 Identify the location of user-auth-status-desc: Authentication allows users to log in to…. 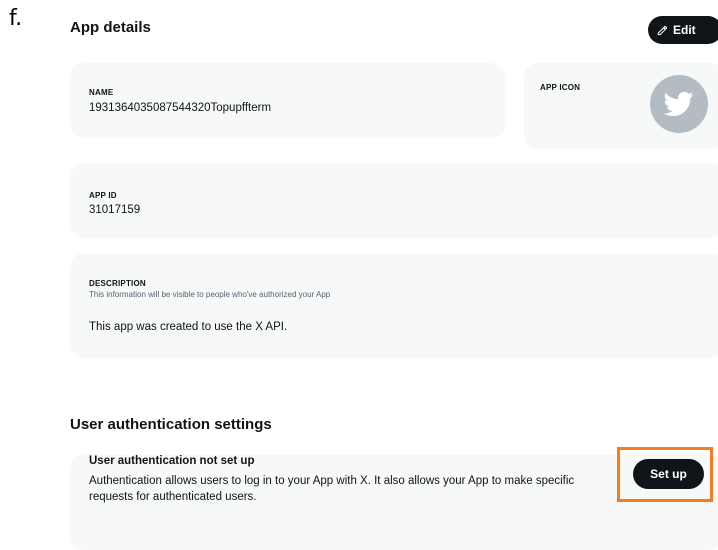
(332, 489).